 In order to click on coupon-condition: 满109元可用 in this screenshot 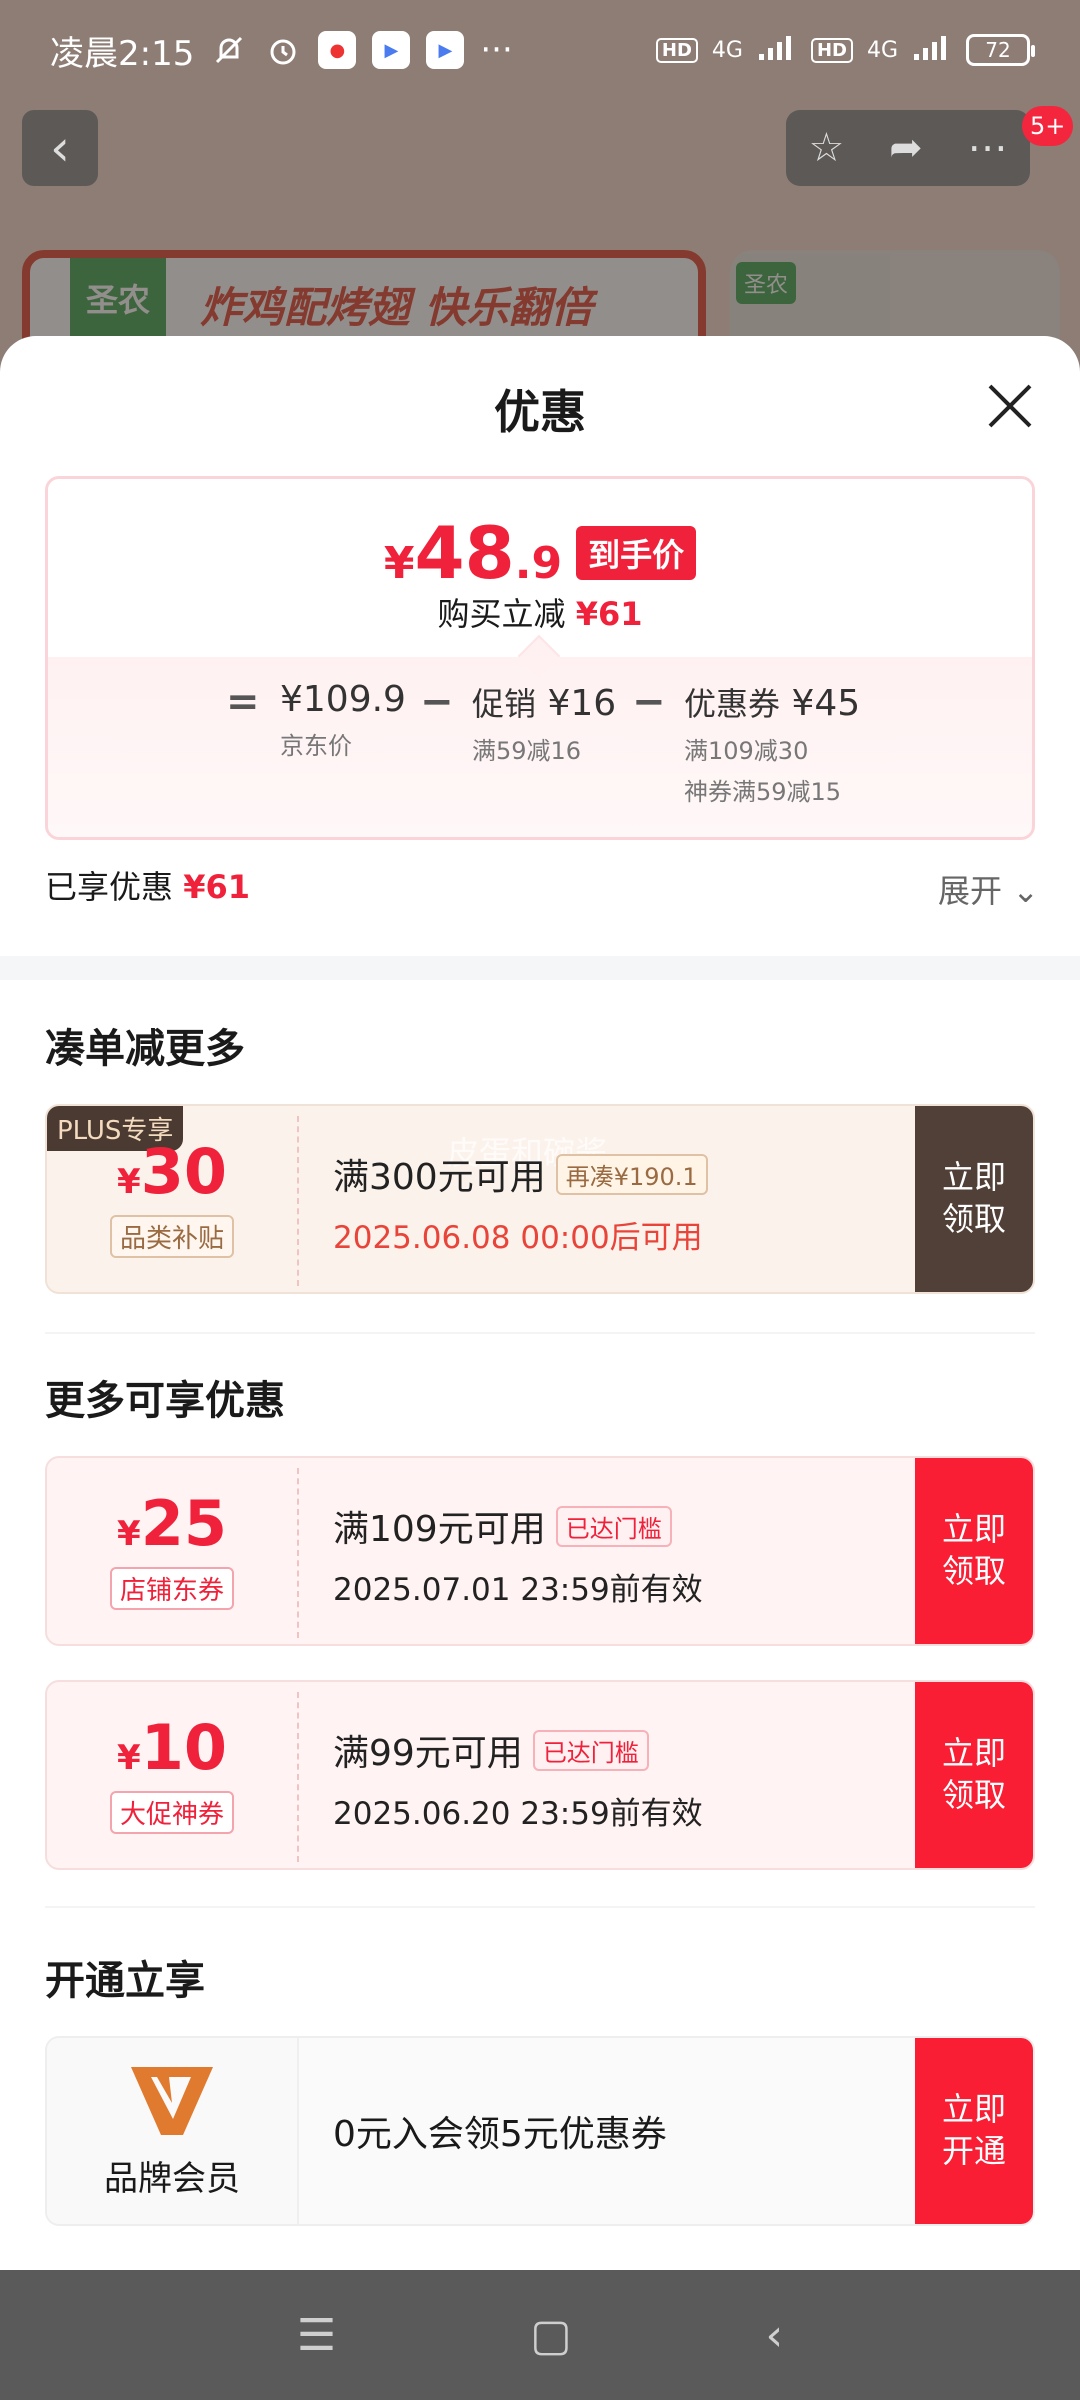, I will do `click(439, 1529)`.